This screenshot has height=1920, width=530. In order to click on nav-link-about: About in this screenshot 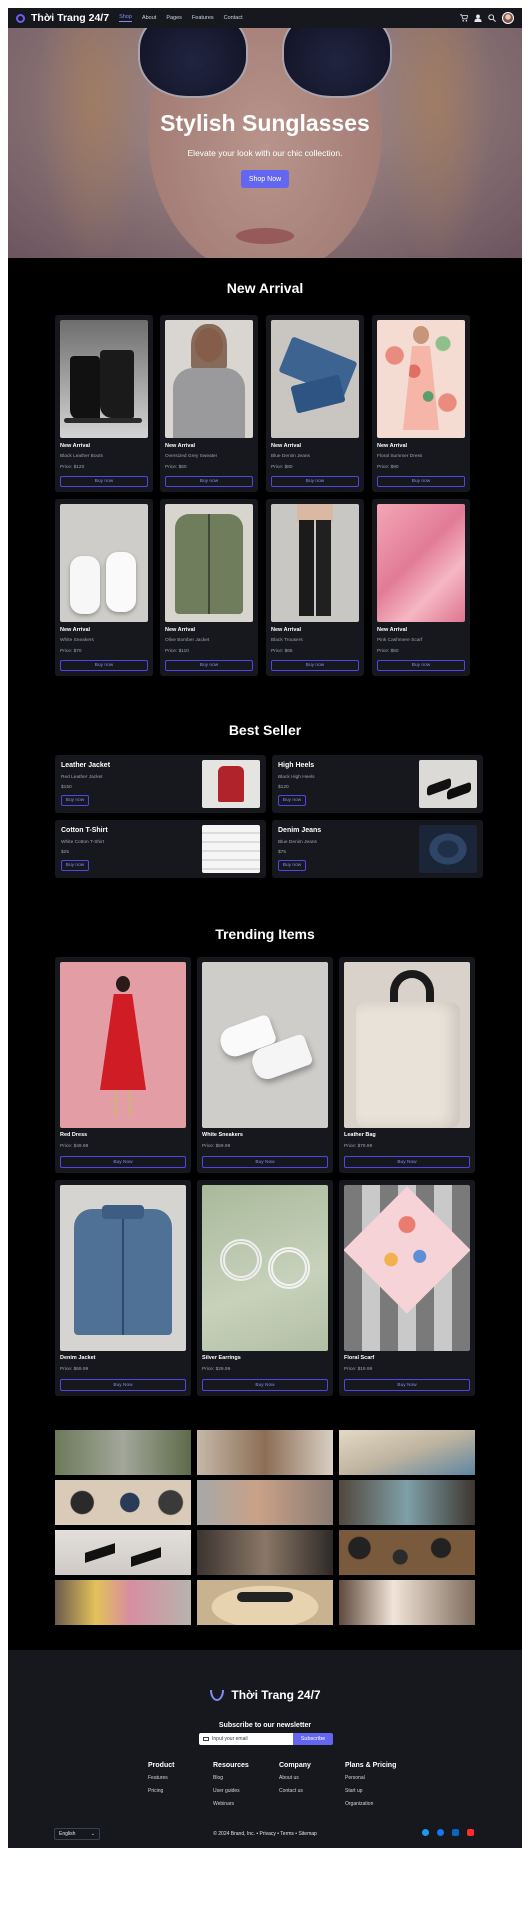, I will do `click(149, 18)`.